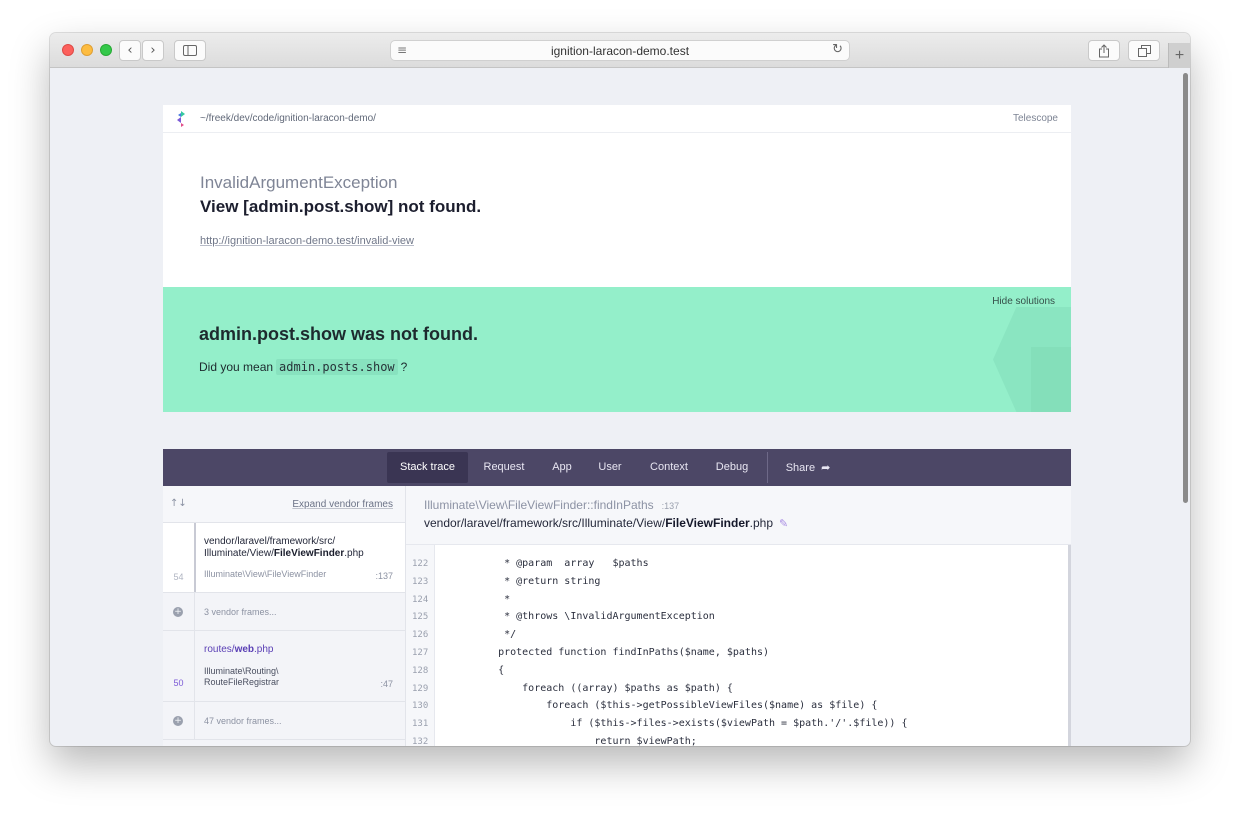 Image resolution: width=1240 pixels, height=813 pixels. I want to click on browser-titlebar: ‹ › ≡ ignition-laracon-demo.test ↻ +, so click(620, 50).